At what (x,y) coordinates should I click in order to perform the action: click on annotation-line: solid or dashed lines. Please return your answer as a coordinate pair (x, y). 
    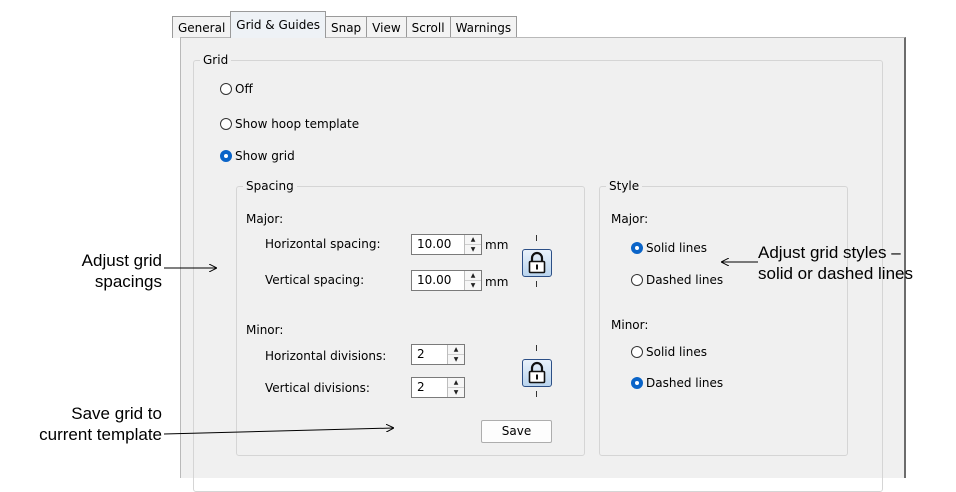
    Looking at the image, I should click on (835, 273).